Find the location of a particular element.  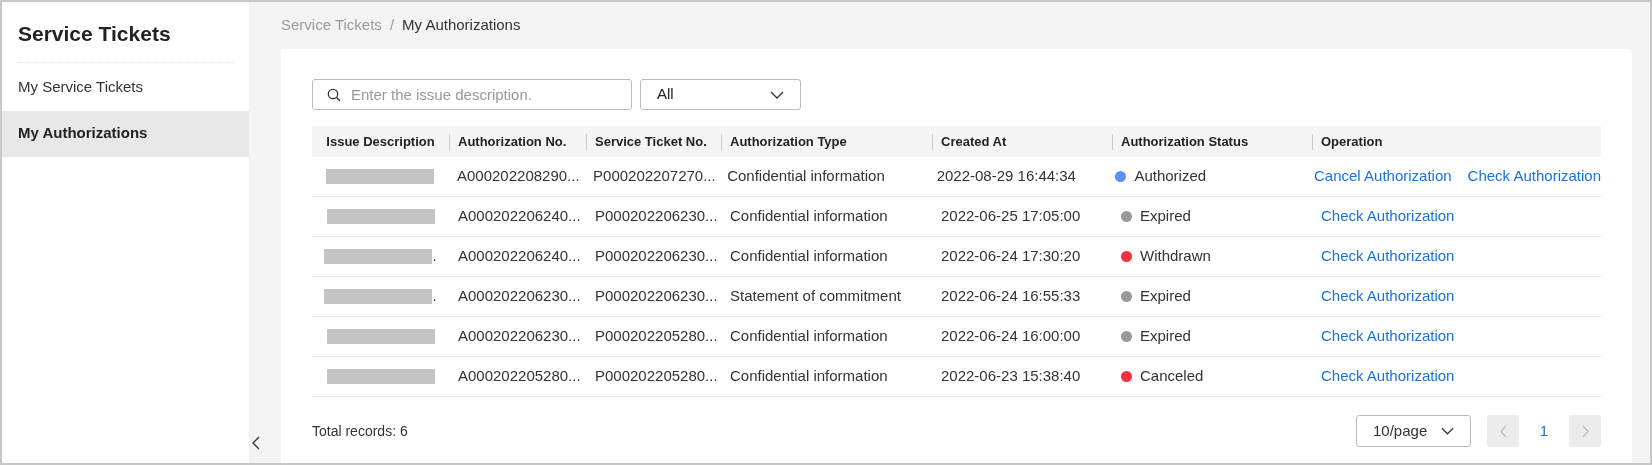

status-text: Authorized is located at coordinates (1170, 176).